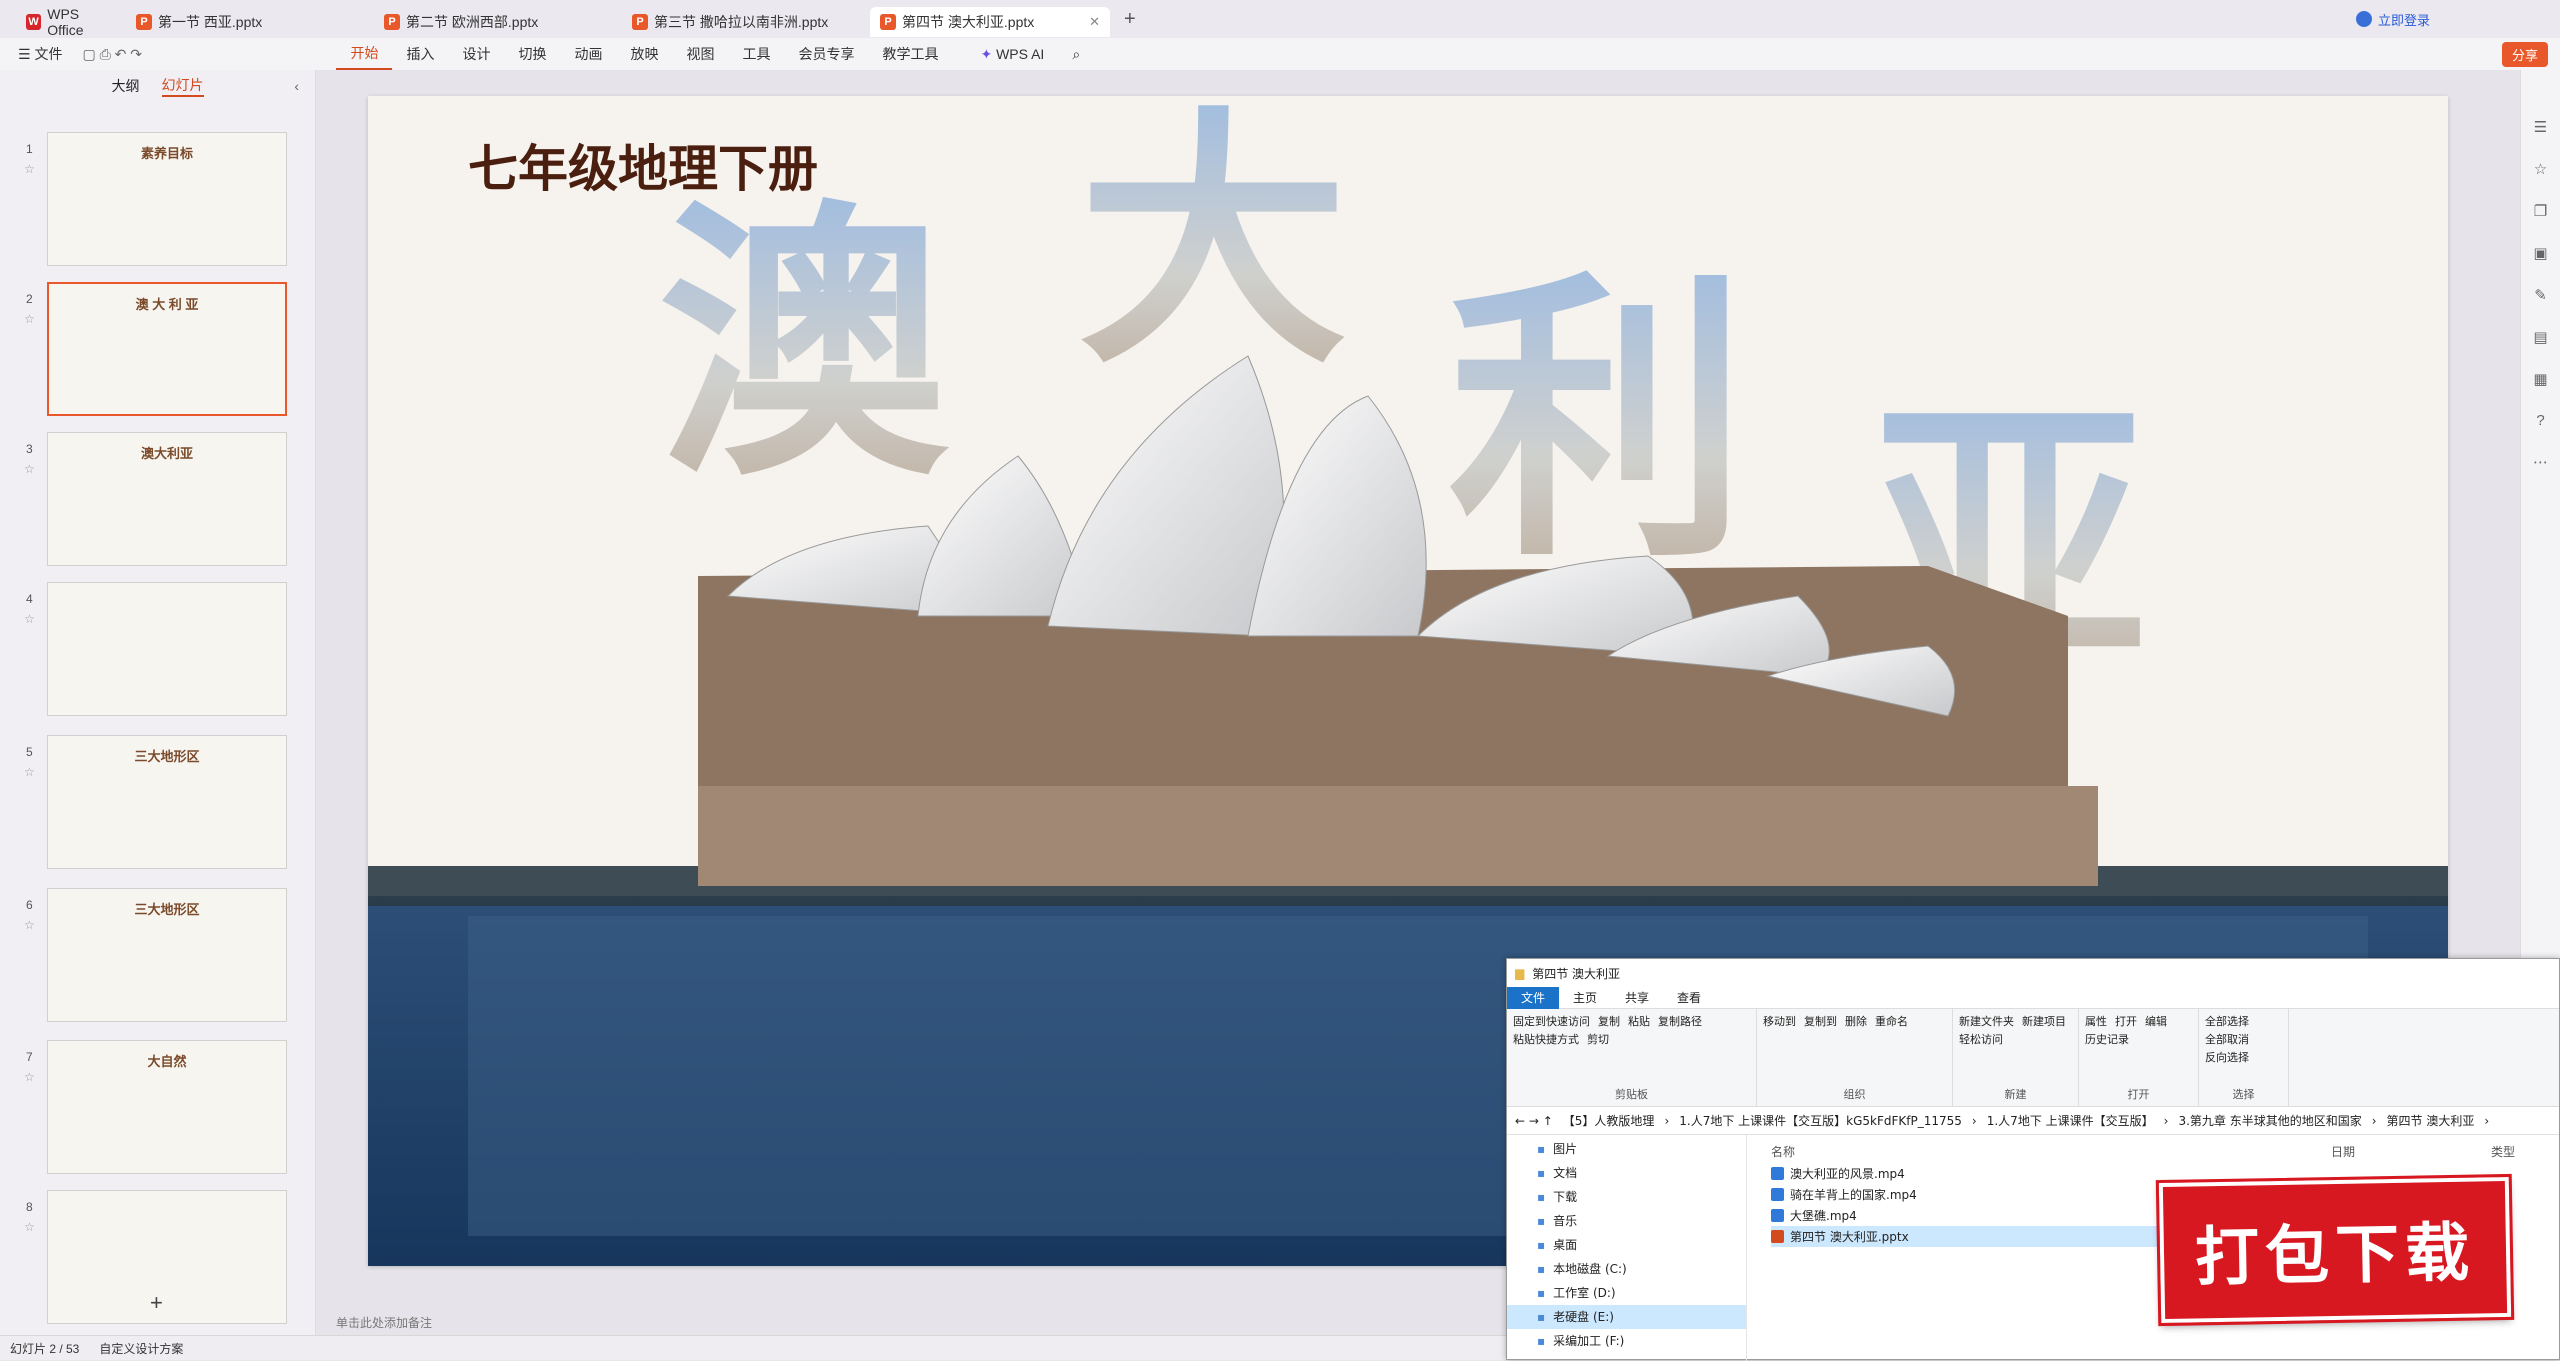 This screenshot has height=1361, width=2560. What do you see at coordinates (826, 54) in the screenshot?
I see `menu-member: 会员专享` at bounding box center [826, 54].